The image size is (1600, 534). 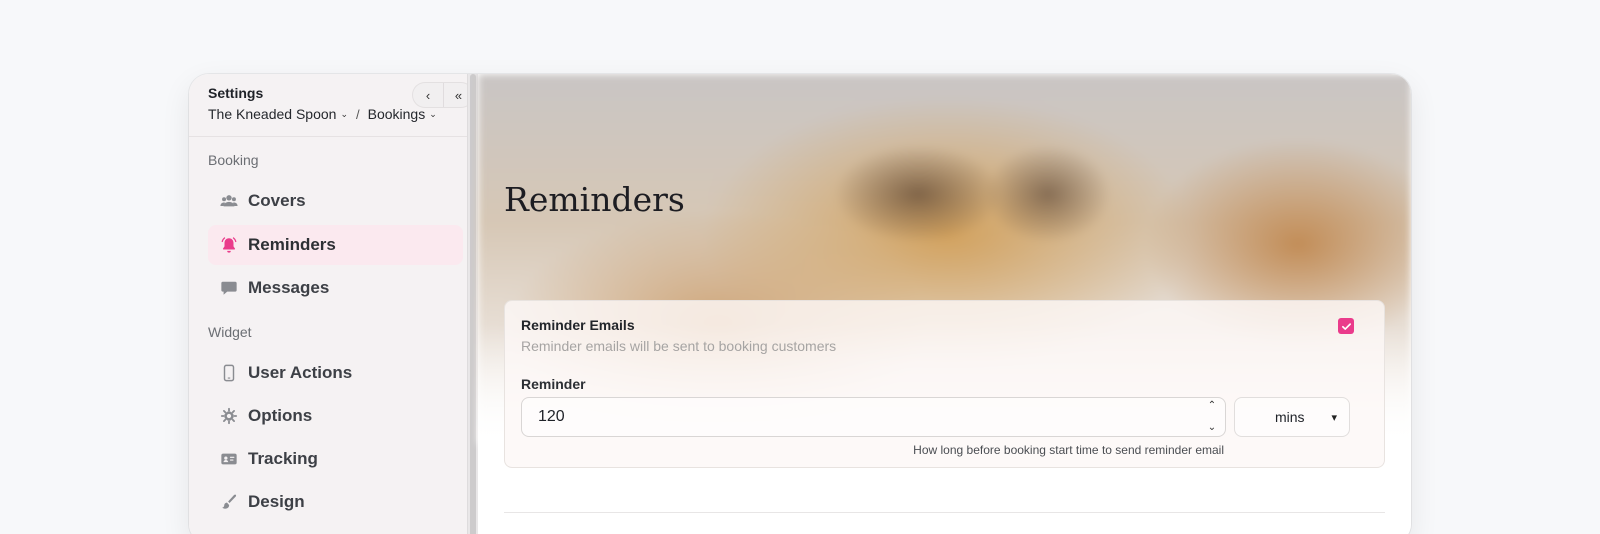 What do you see at coordinates (335, 459) in the screenshot?
I see `sidebar-item-tracking: Tracking` at bounding box center [335, 459].